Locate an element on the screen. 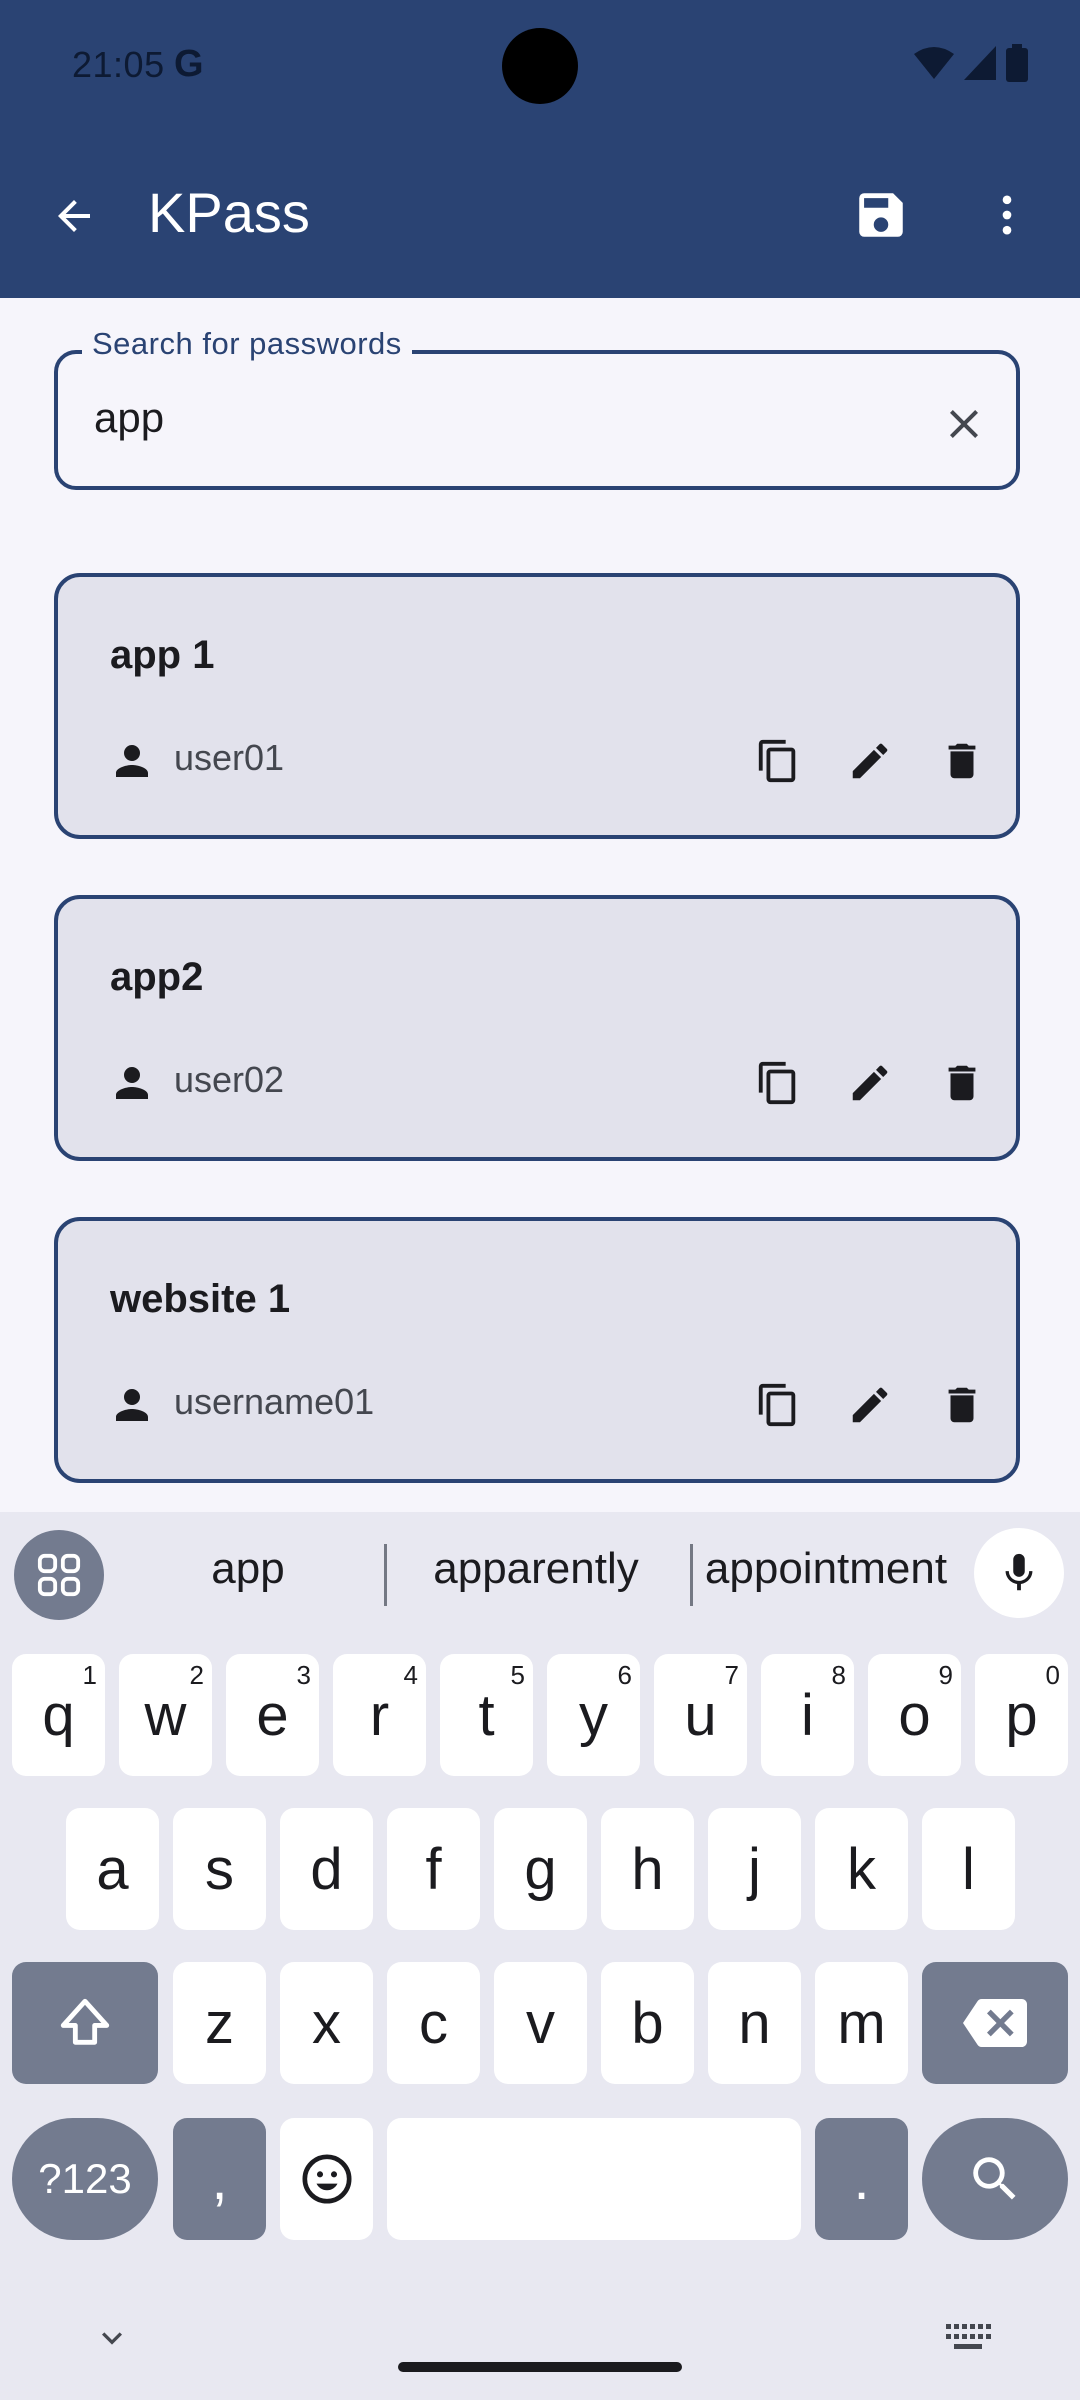  key-w: w2 is located at coordinates (165, 1715).